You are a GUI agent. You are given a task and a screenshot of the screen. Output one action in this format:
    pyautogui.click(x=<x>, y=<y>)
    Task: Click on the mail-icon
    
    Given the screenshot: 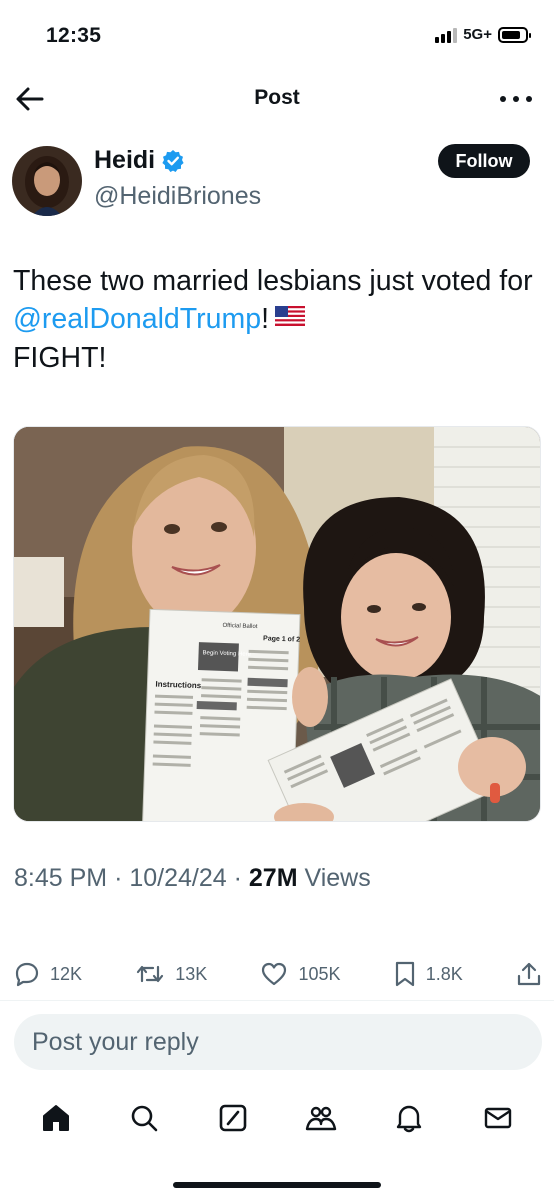 What is the action you would take?
    pyautogui.click(x=497, y=1118)
    